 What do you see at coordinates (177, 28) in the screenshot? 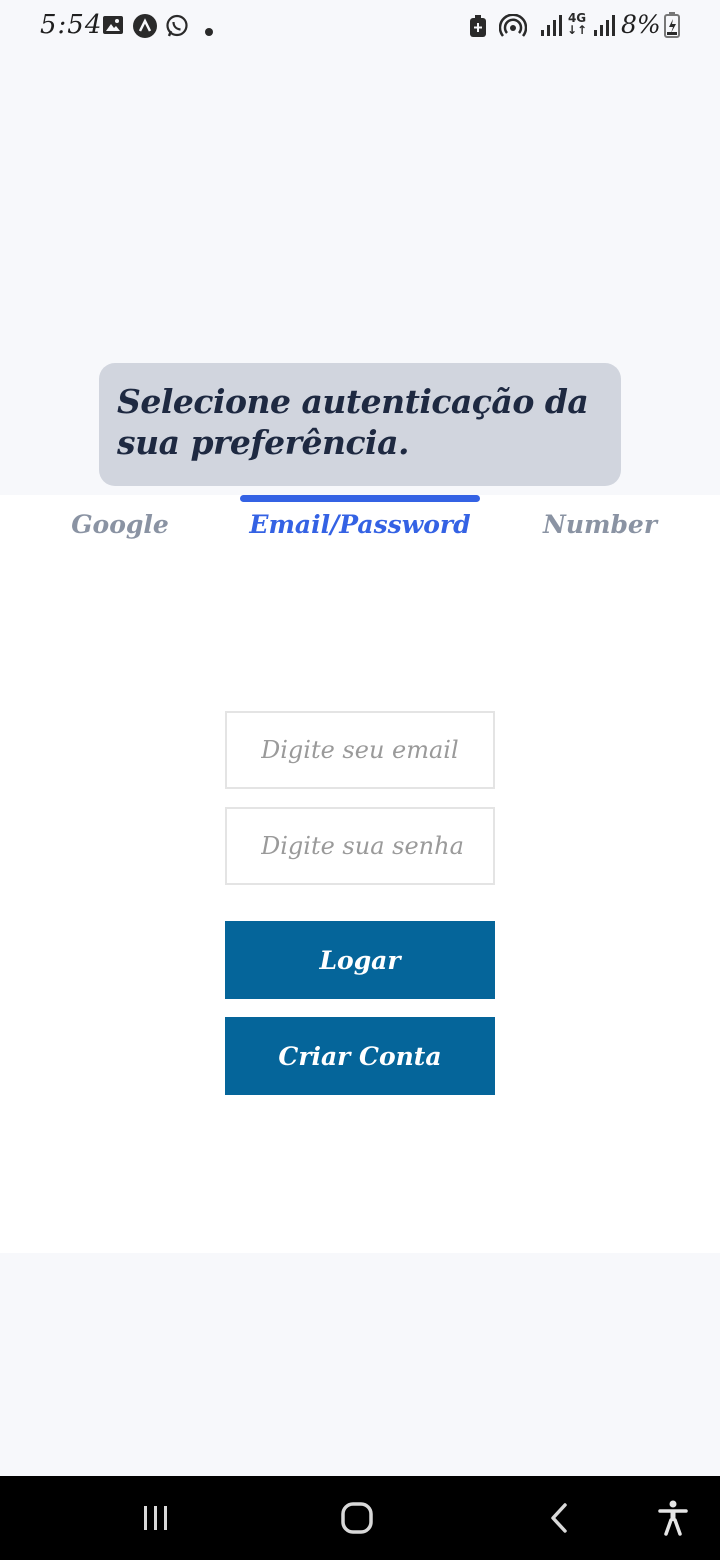
I see `whatsapp-icon` at bounding box center [177, 28].